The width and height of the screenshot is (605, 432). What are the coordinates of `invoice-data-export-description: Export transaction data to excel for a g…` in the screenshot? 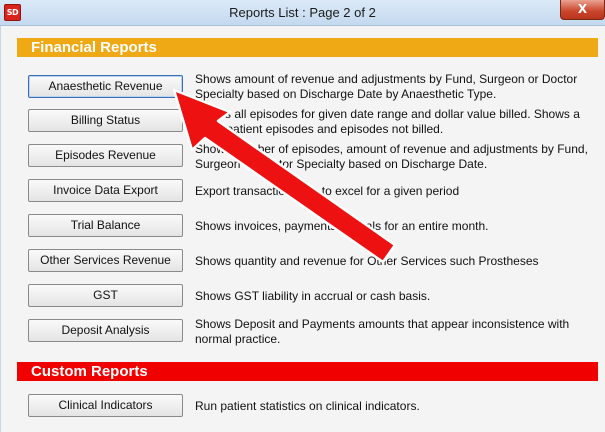 It's located at (327, 191).